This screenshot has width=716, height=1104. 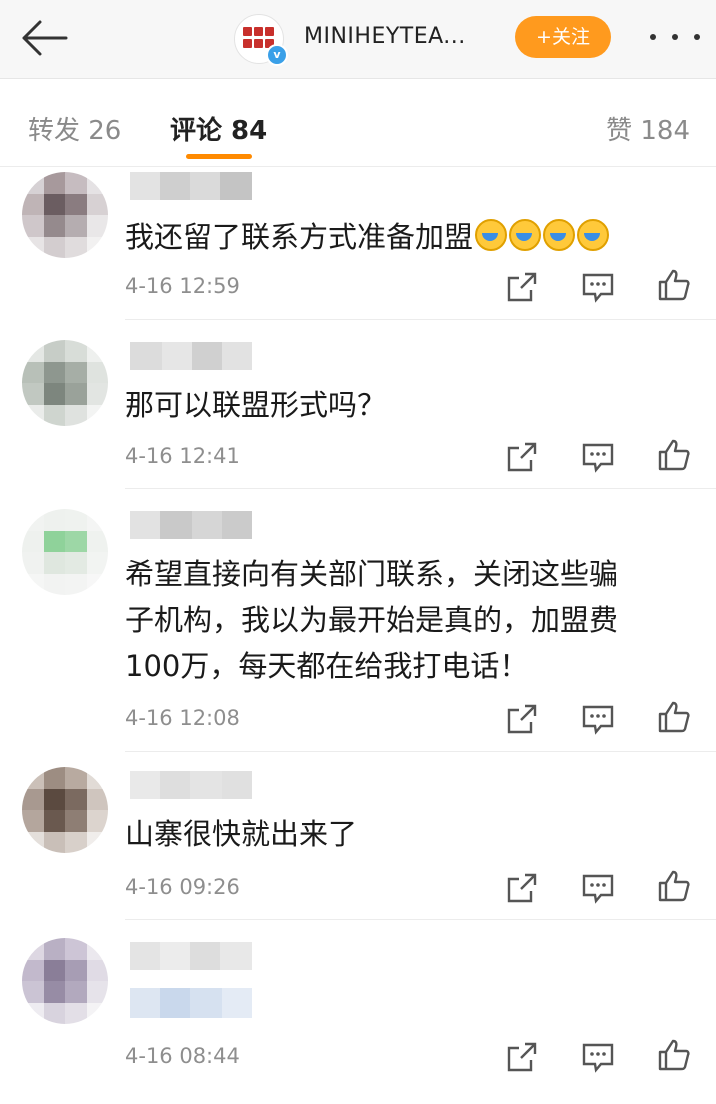 What do you see at coordinates (219, 156) in the screenshot?
I see `active-tab-indicator` at bounding box center [219, 156].